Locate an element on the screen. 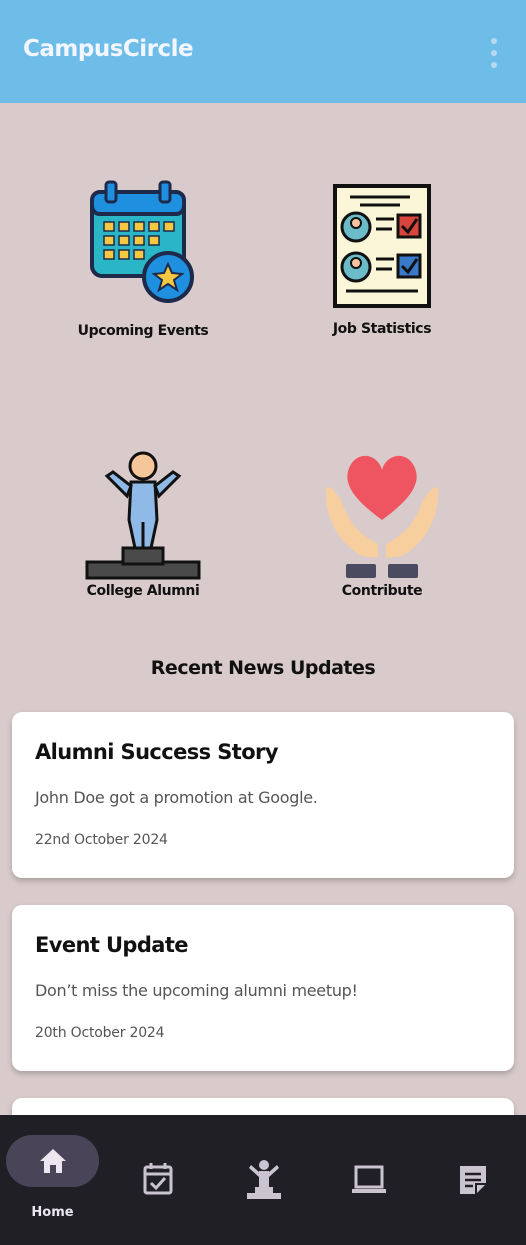 The width and height of the screenshot is (526, 1245). tile-upcoming-events: Upcoming Events is located at coordinates (143, 258).